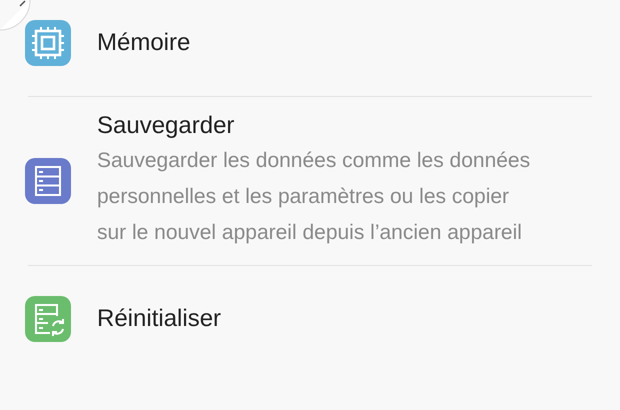  What do you see at coordinates (143, 43) in the screenshot?
I see `setting-title: Mémoire` at bounding box center [143, 43].